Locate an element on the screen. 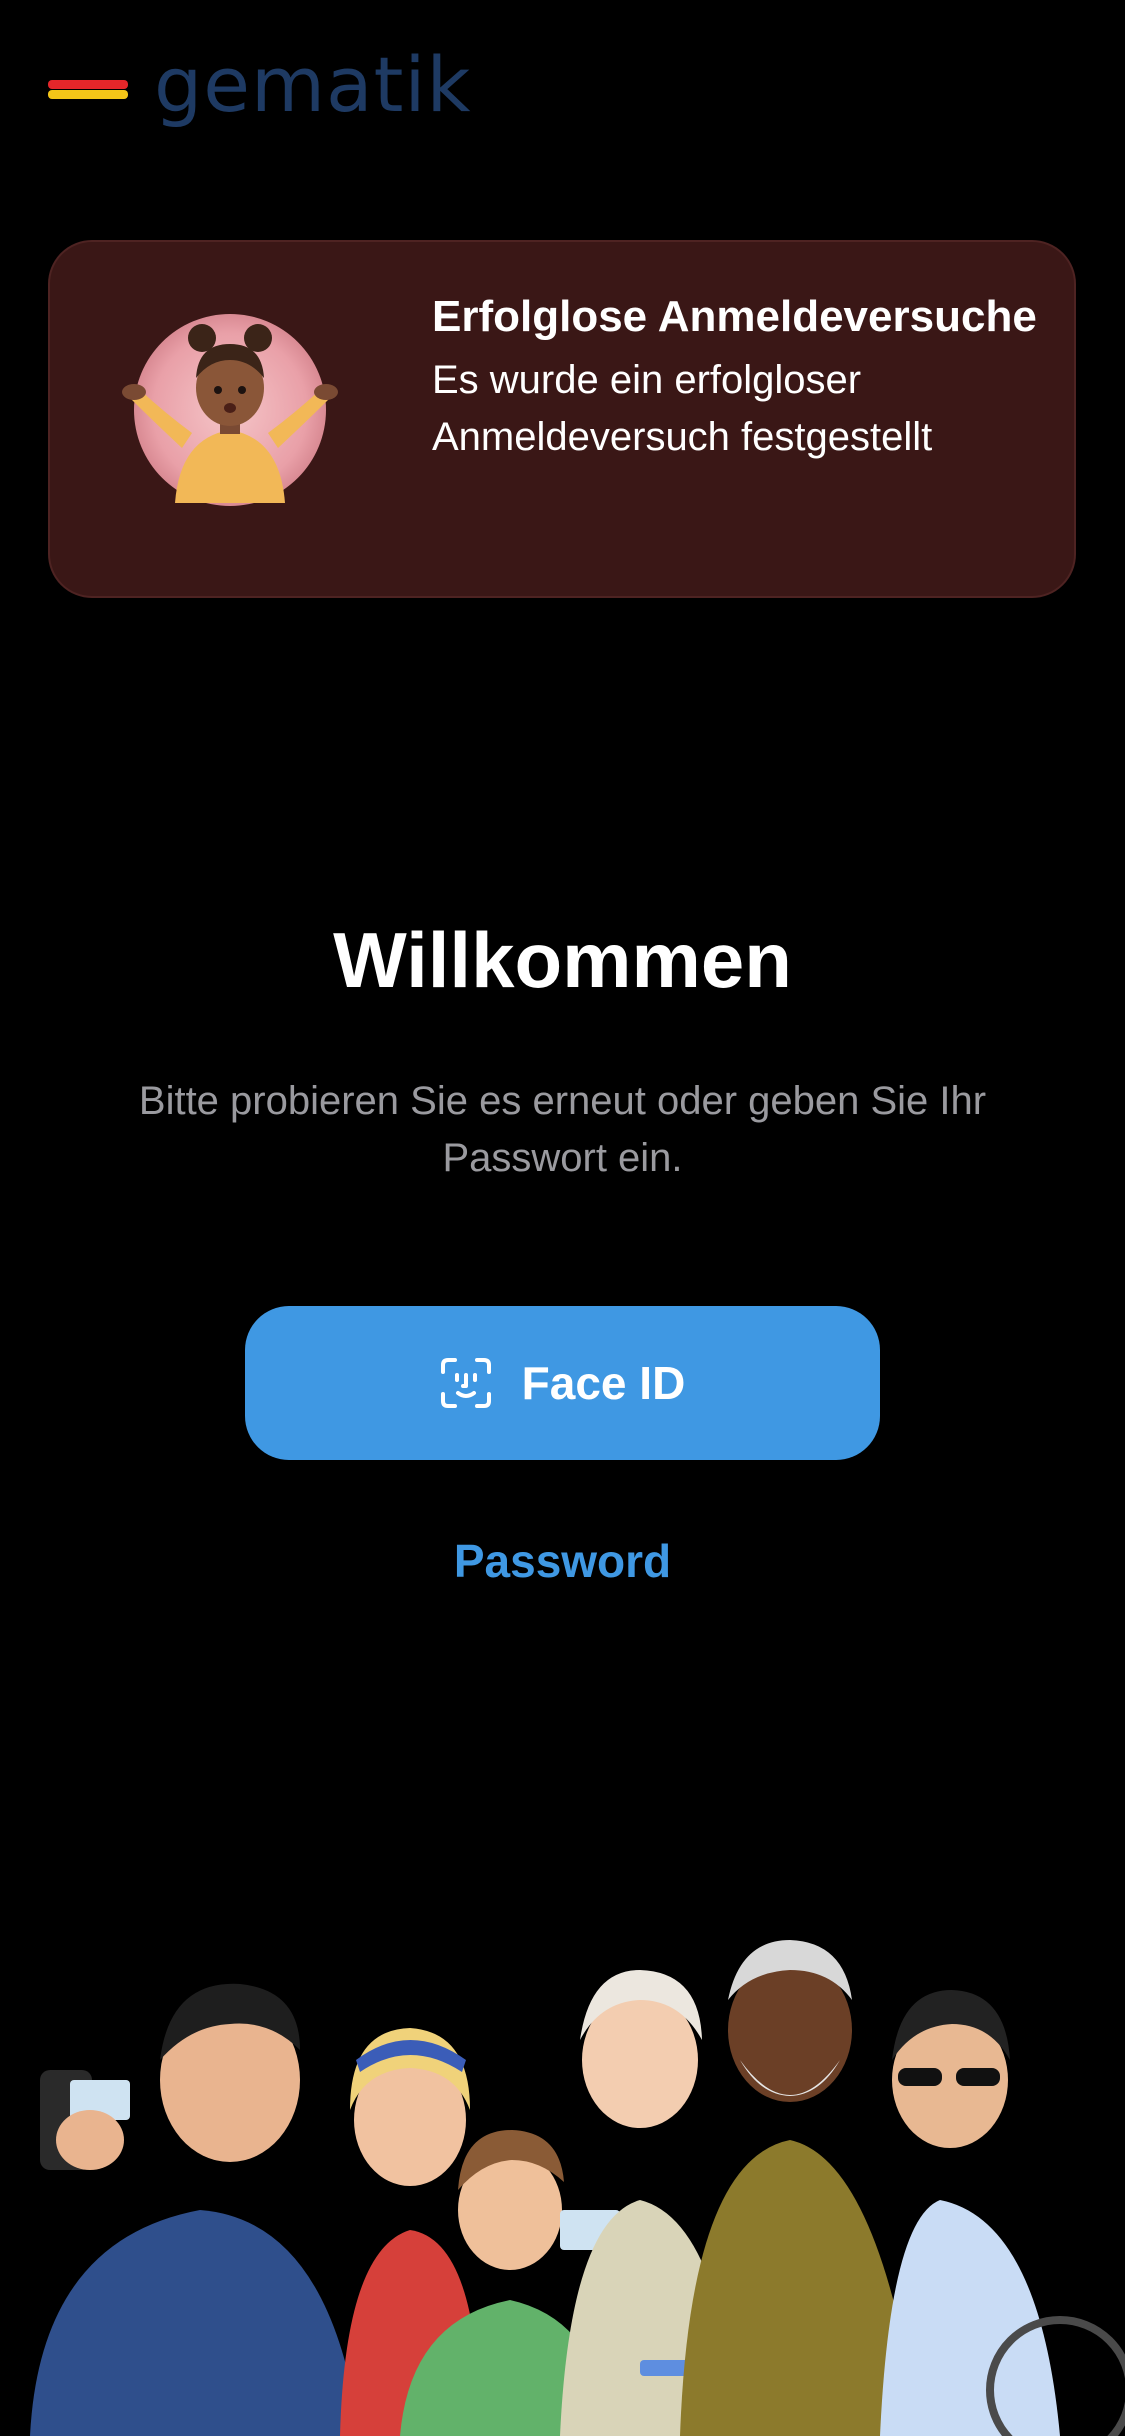  page-title: Willkommen is located at coordinates (562, 960).